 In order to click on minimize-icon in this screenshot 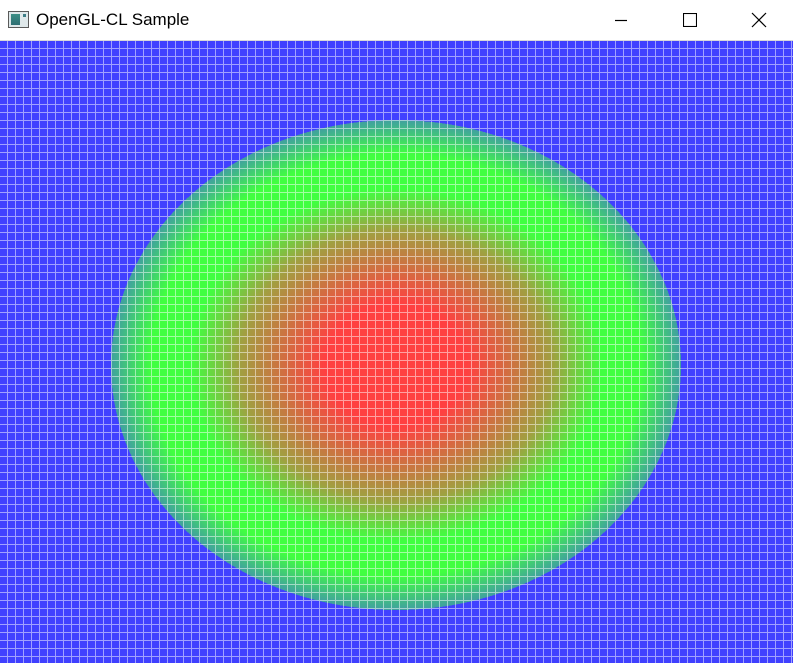, I will do `click(621, 20)`.